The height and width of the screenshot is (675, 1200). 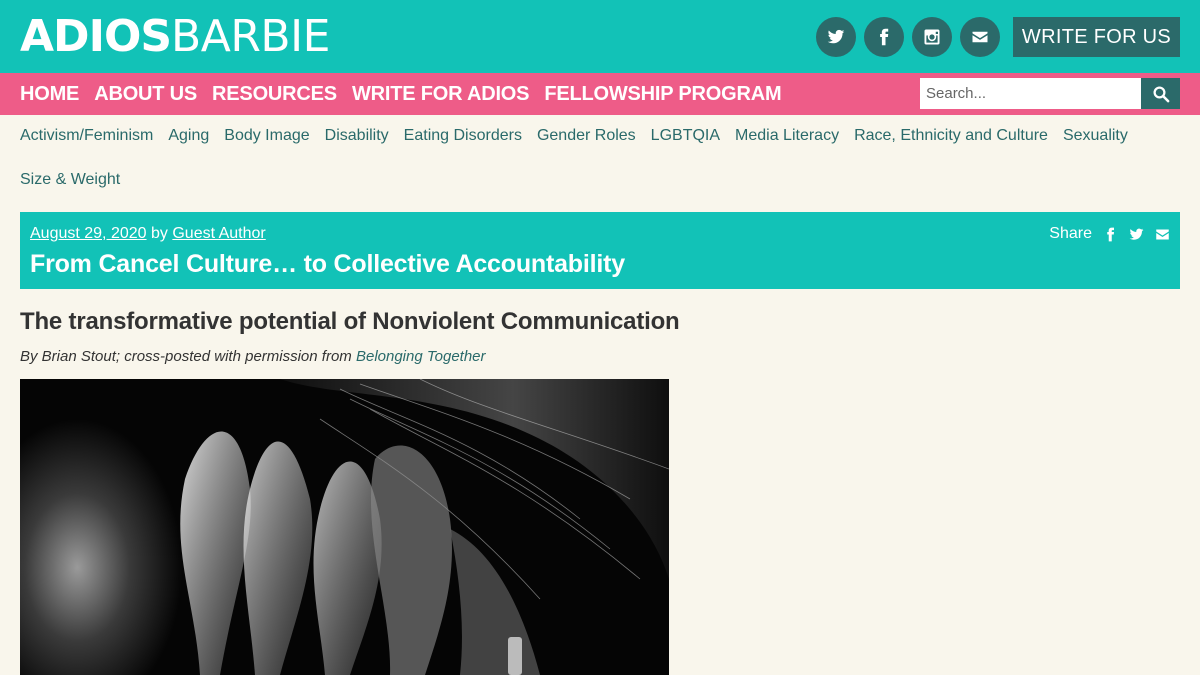 I want to click on nav-item-fellowship-program: FELLOWSHIP PROGRAM, so click(x=662, y=94).